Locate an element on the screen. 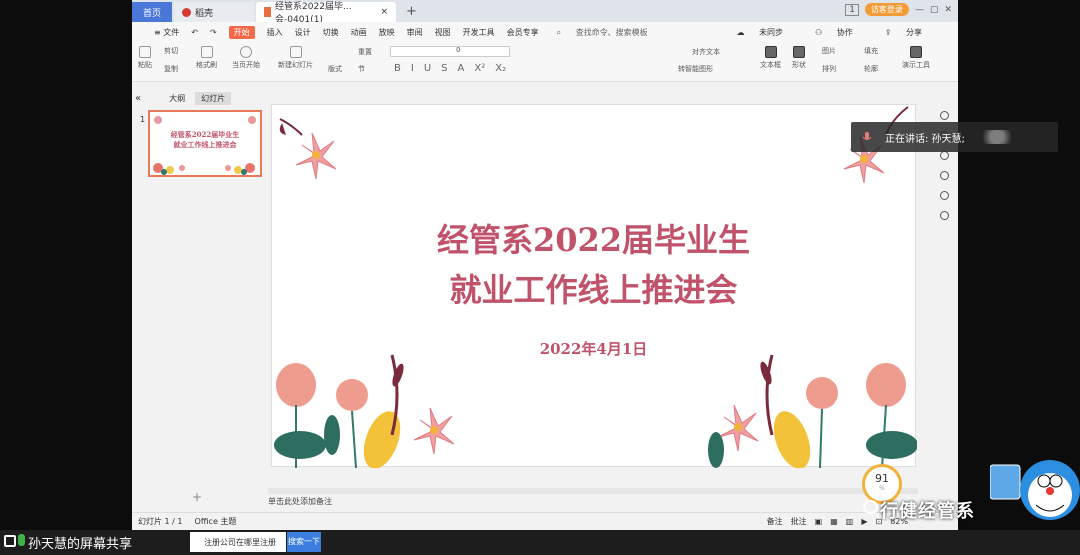  menu-home: 开始 is located at coordinates (241, 32).